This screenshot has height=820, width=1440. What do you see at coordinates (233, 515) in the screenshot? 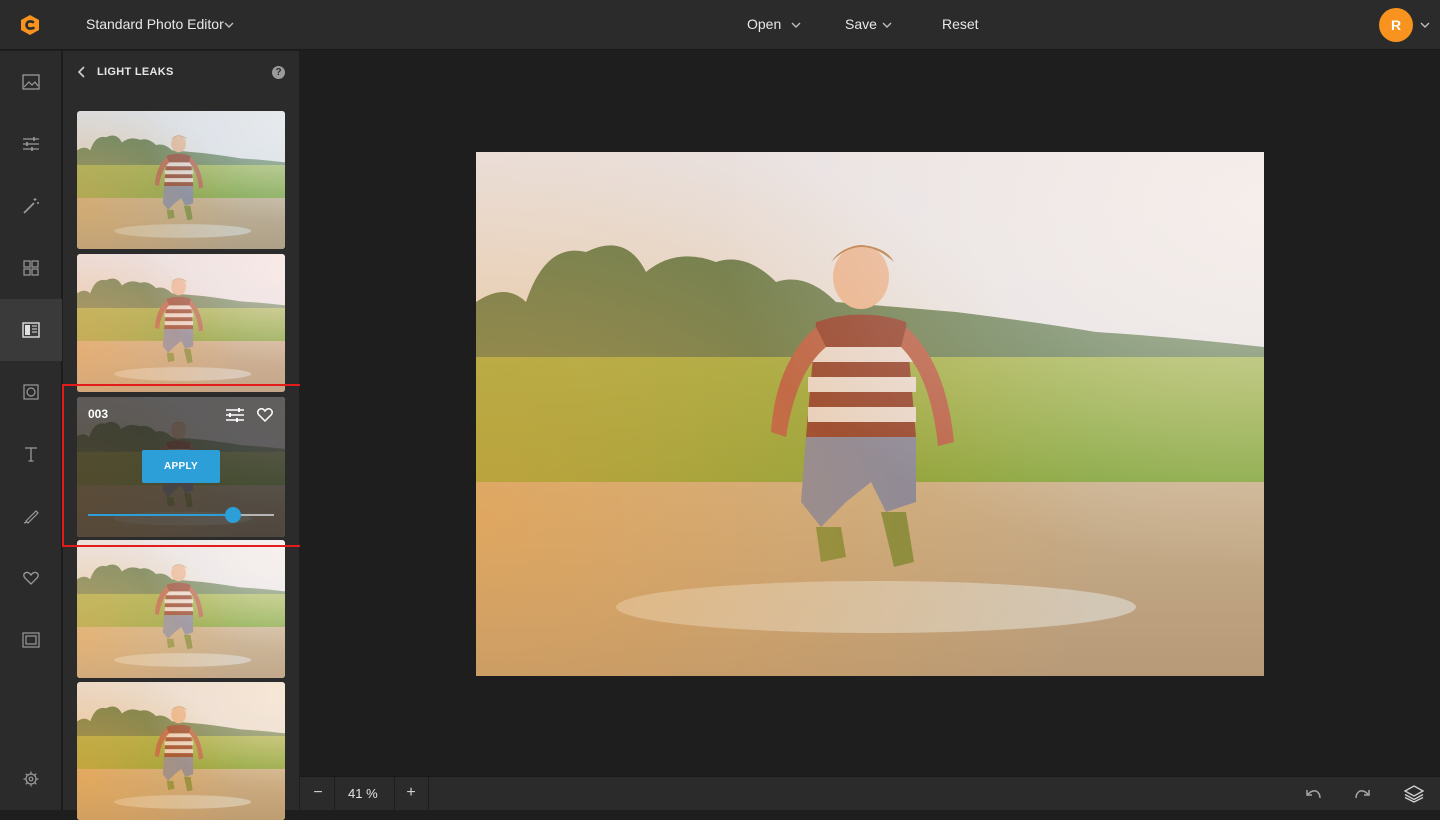
I see `slider-handle` at bounding box center [233, 515].